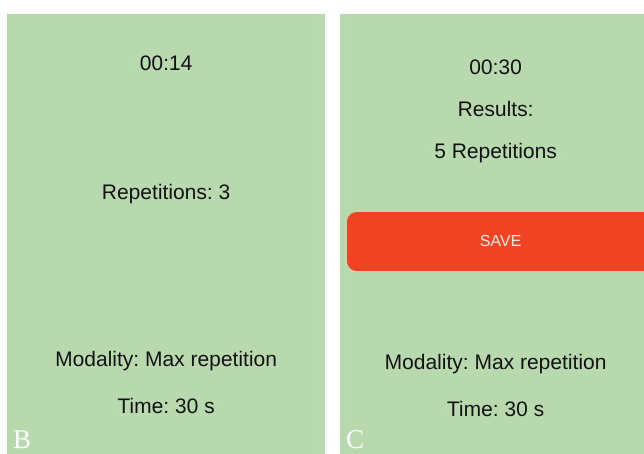  Describe the element at coordinates (495, 68) in the screenshot. I see `timer-text: 00:30` at that location.